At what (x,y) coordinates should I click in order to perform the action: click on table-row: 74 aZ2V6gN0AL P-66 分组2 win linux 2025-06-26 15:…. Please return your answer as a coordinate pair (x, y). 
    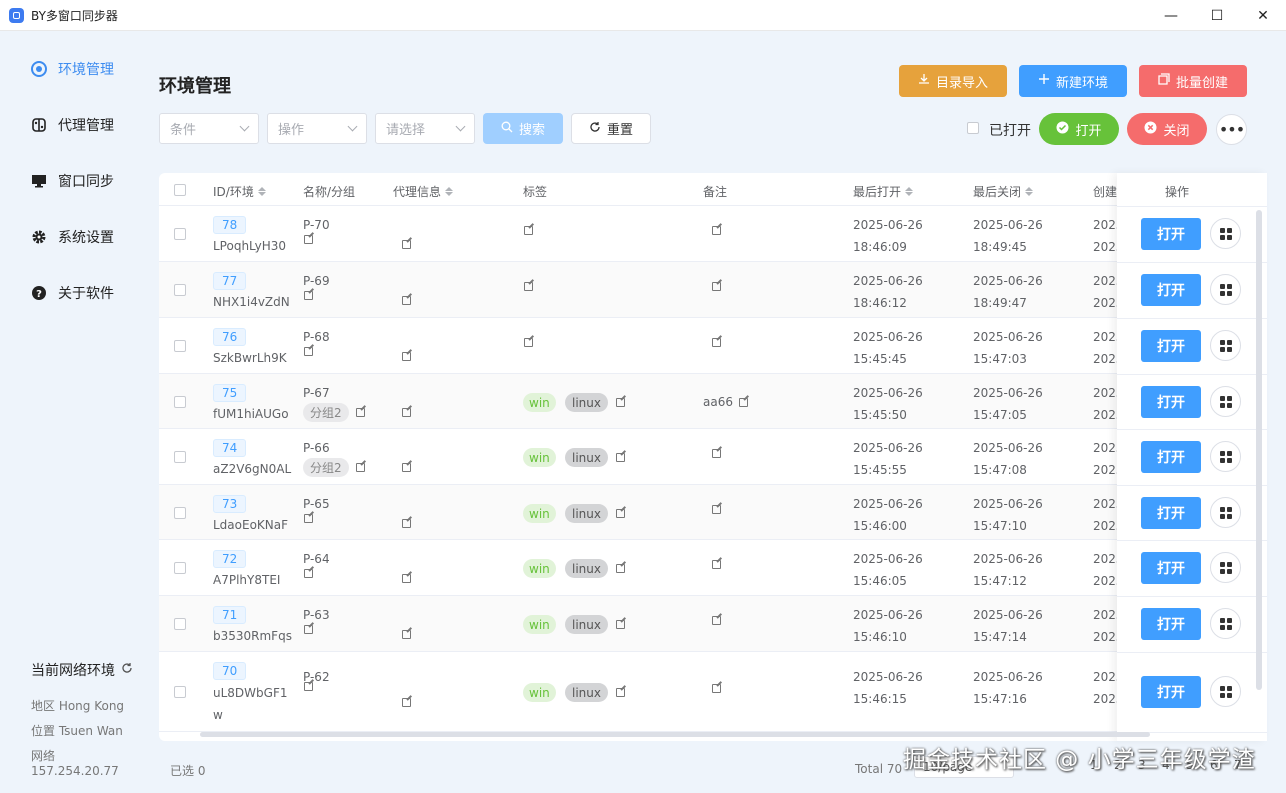
    Looking at the image, I should click on (713, 457).